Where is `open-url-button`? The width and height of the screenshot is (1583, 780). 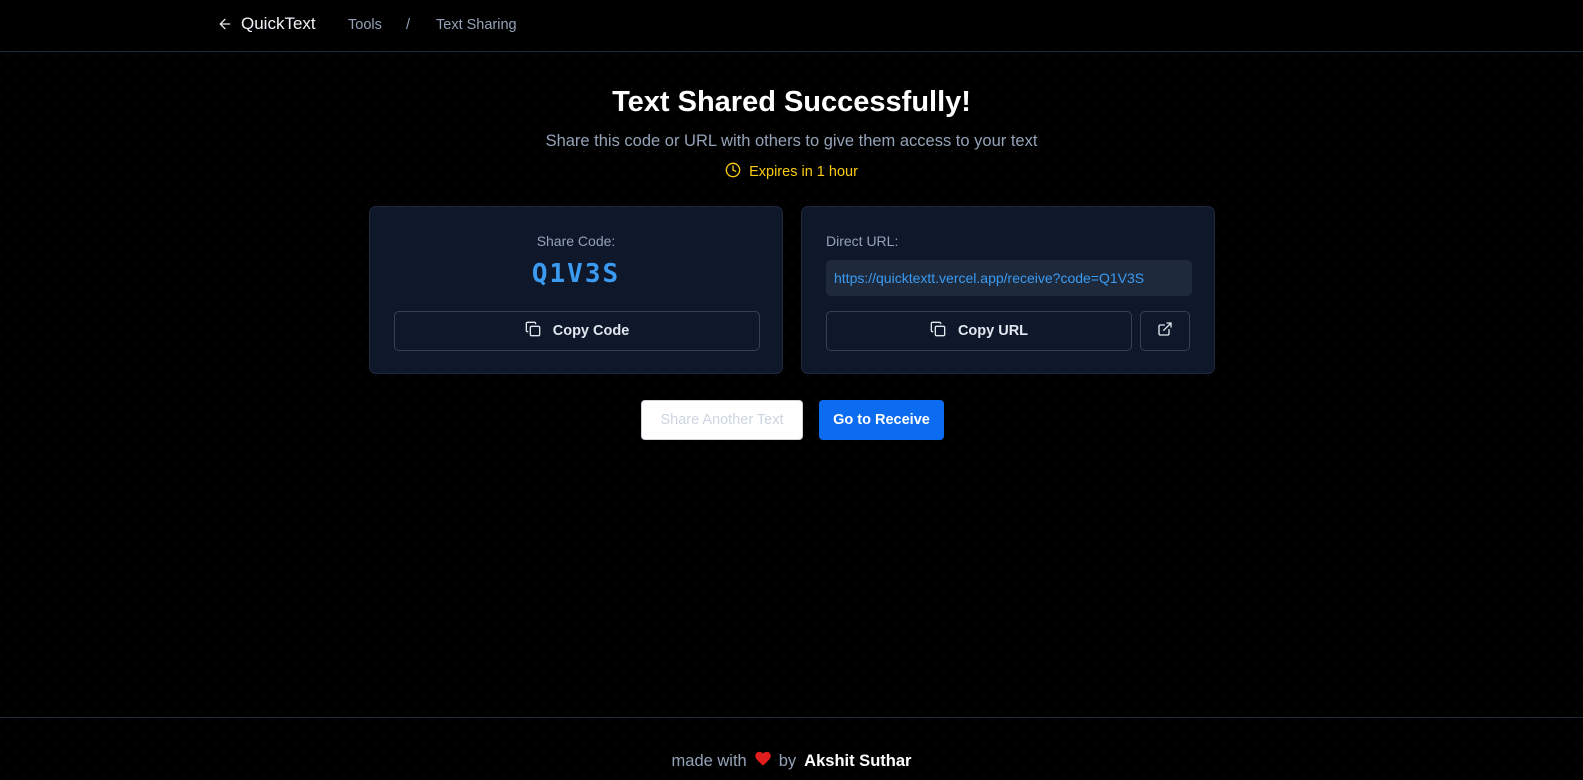 open-url-button is located at coordinates (1165, 331).